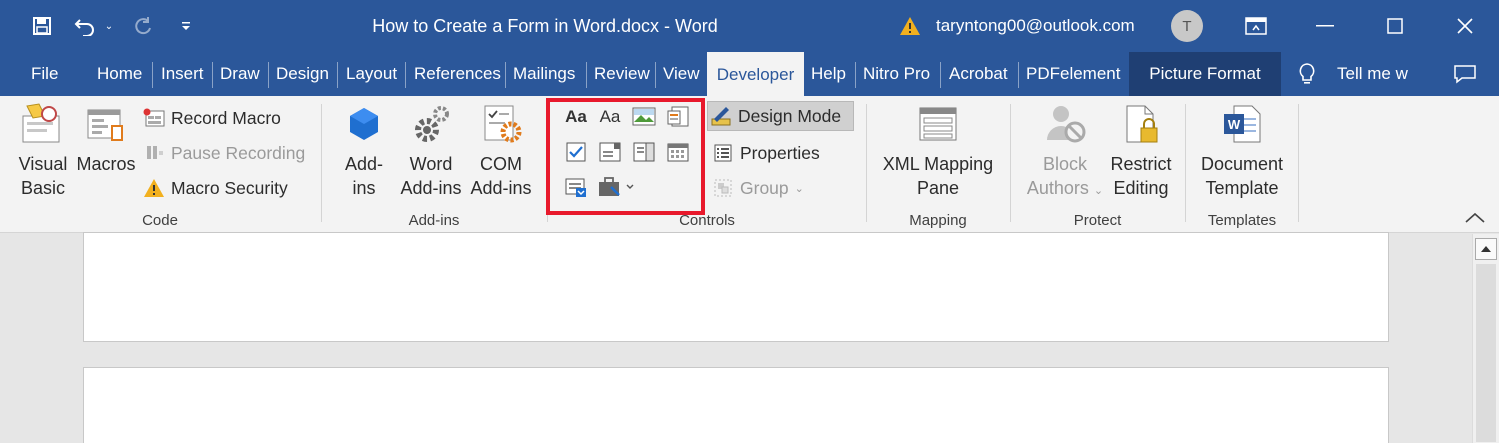 The height and width of the screenshot is (443, 1499). What do you see at coordinates (119, 74) in the screenshot?
I see `tab-home: Home` at bounding box center [119, 74].